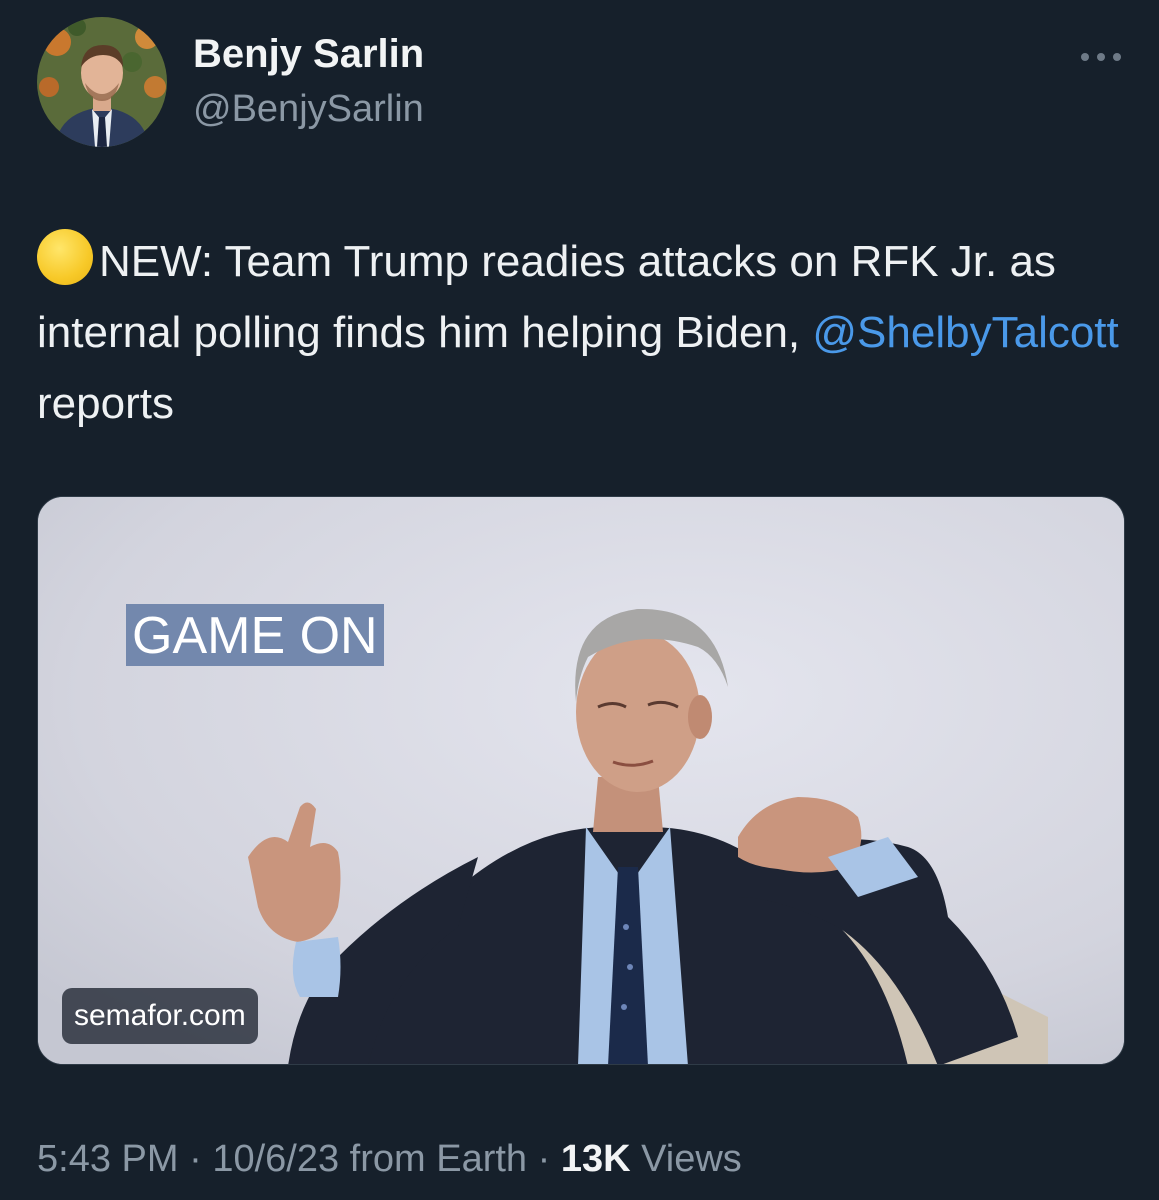 Image resolution: width=1159 pixels, height=1200 pixels. What do you see at coordinates (438, 1159) in the screenshot?
I see `tweet-source: from Earth` at bounding box center [438, 1159].